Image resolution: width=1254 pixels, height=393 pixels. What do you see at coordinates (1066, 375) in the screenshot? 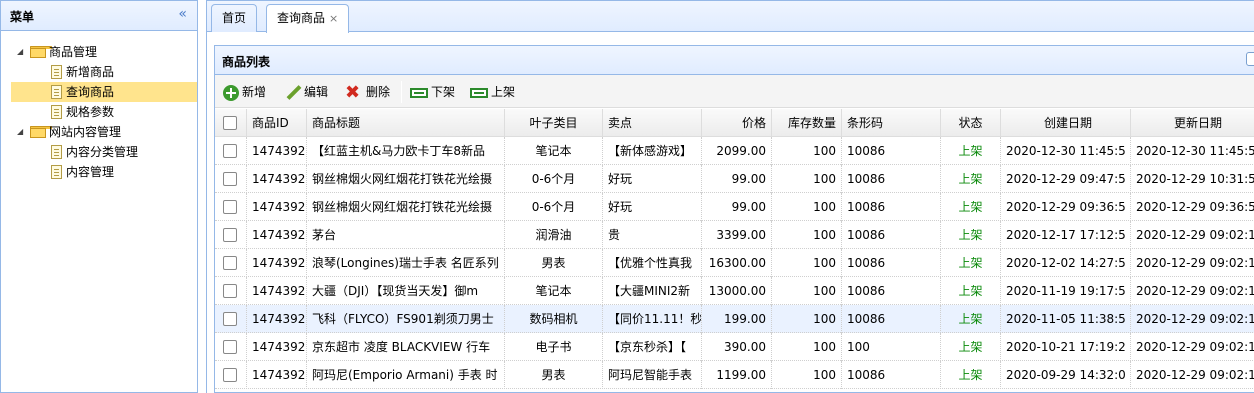
I see `cell-created: 2020-09-29 14:32:0` at bounding box center [1066, 375].